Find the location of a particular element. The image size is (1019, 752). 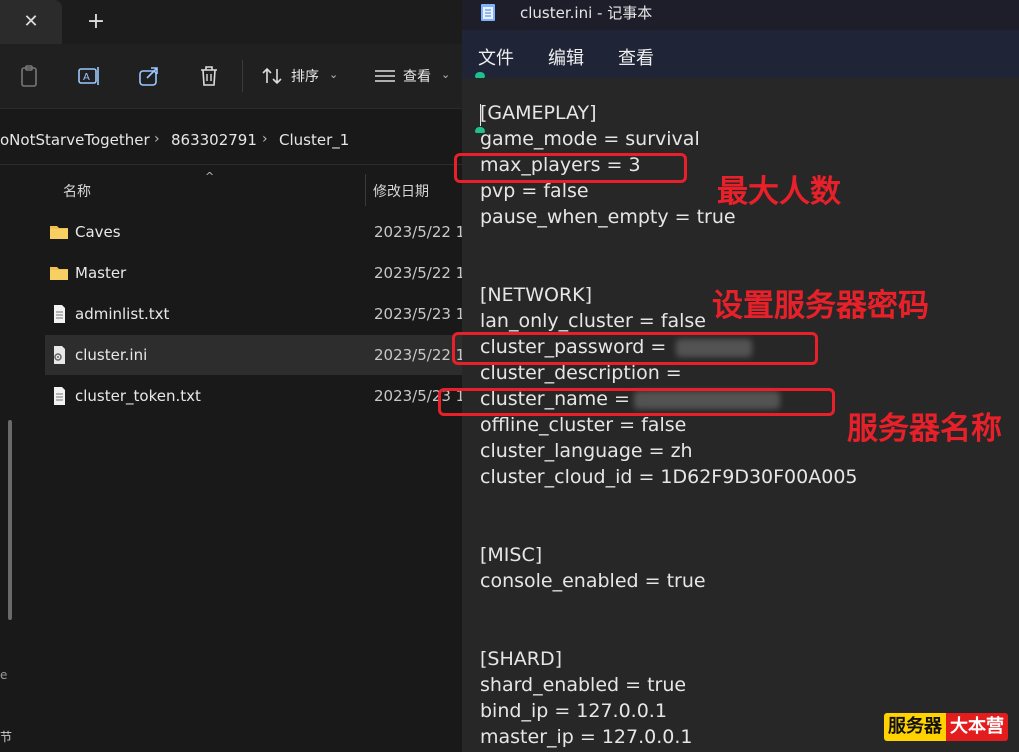

column-header-name: 名称 is located at coordinates (77, 191).